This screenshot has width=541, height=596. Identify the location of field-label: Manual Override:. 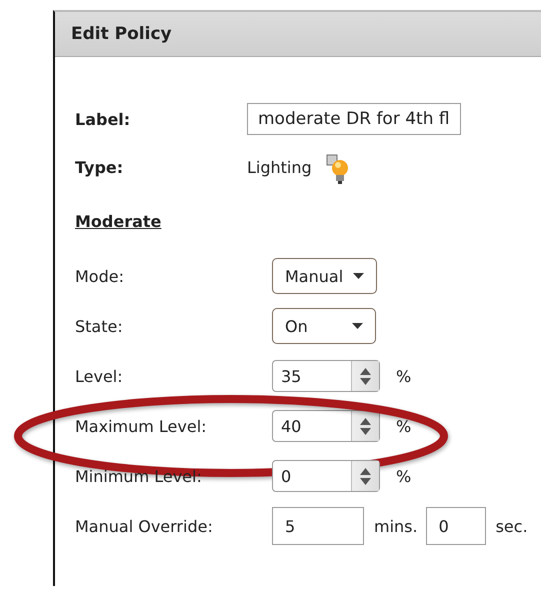
(144, 526).